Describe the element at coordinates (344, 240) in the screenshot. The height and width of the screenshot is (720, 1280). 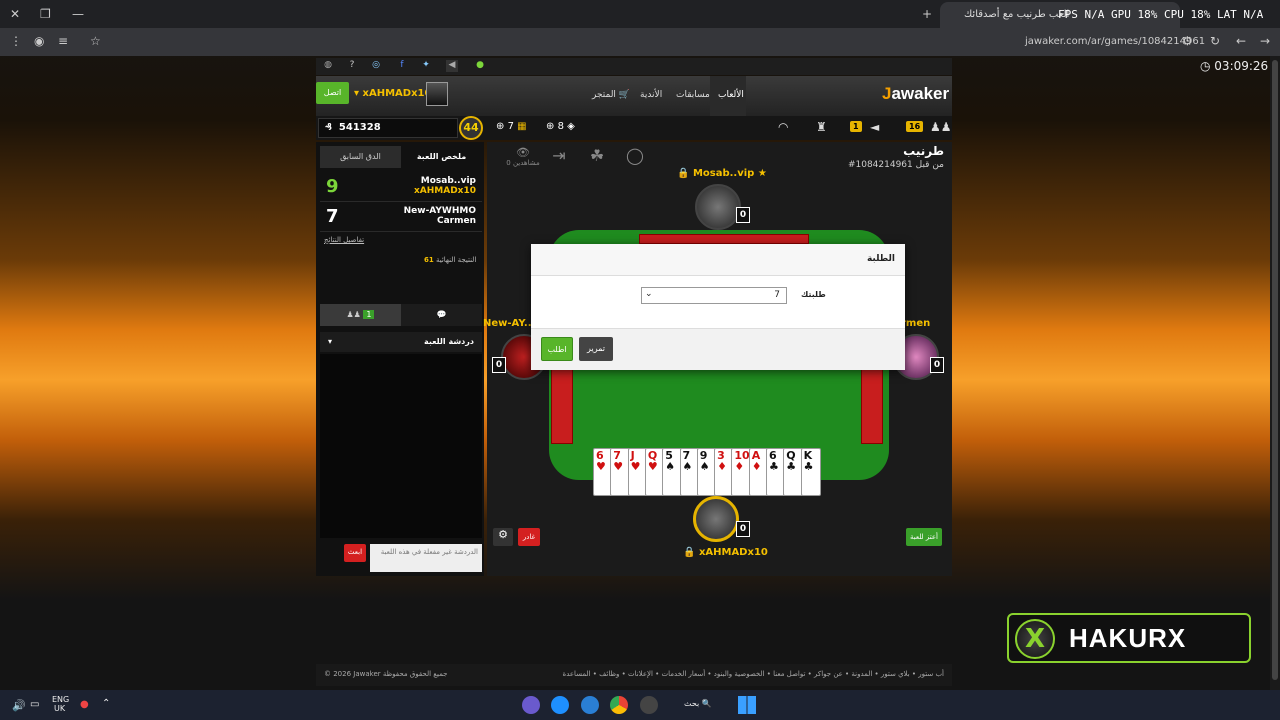
I see `results-details-link: تفاصيل النتائج` at that location.